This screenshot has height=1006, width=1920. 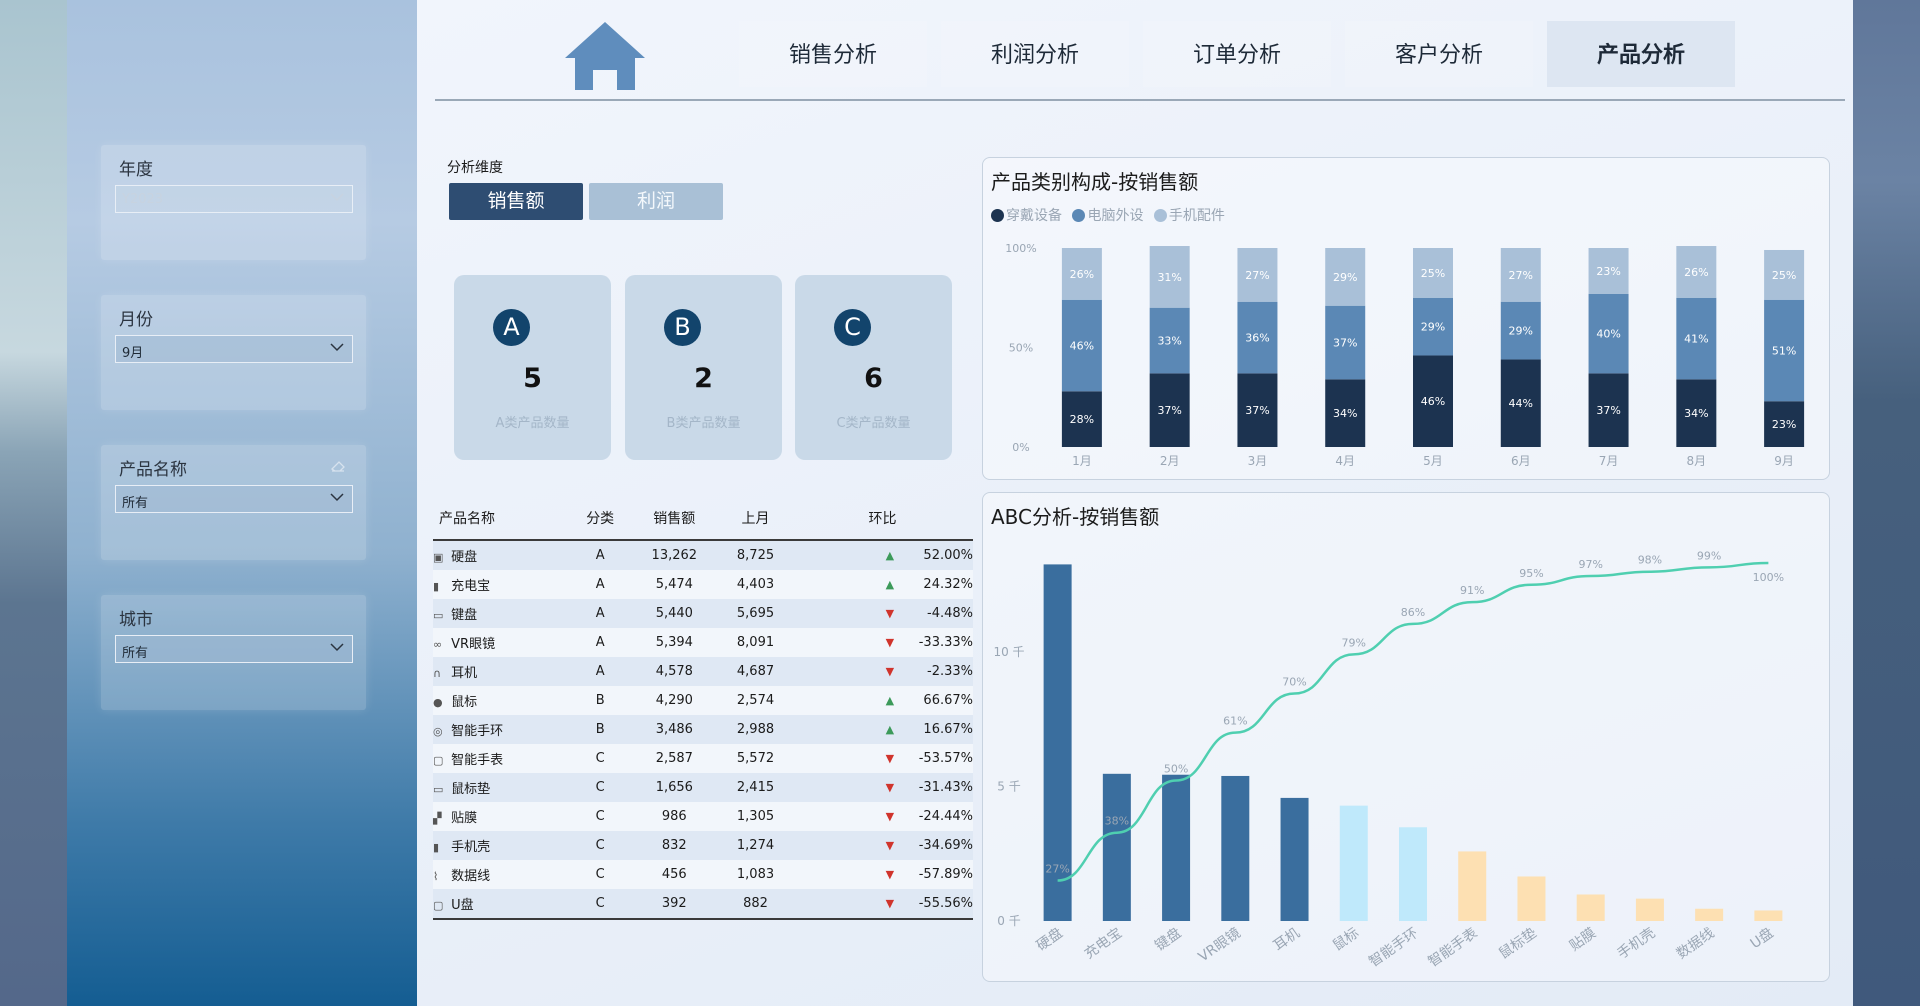 What do you see at coordinates (882, 758) in the screenshot?
I see `cell-mom: ▼ -53.57%` at bounding box center [882, 758].